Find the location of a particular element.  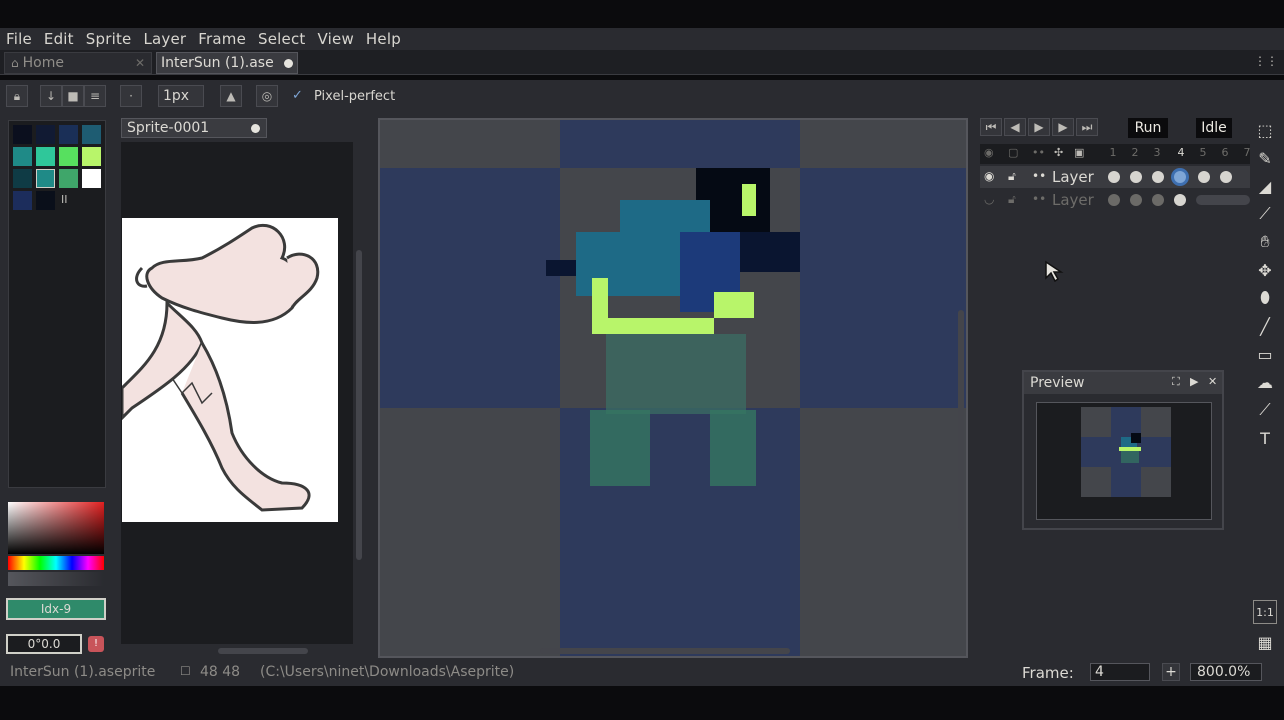

reference-scrollbar-v is located at coordinates (359, 405).